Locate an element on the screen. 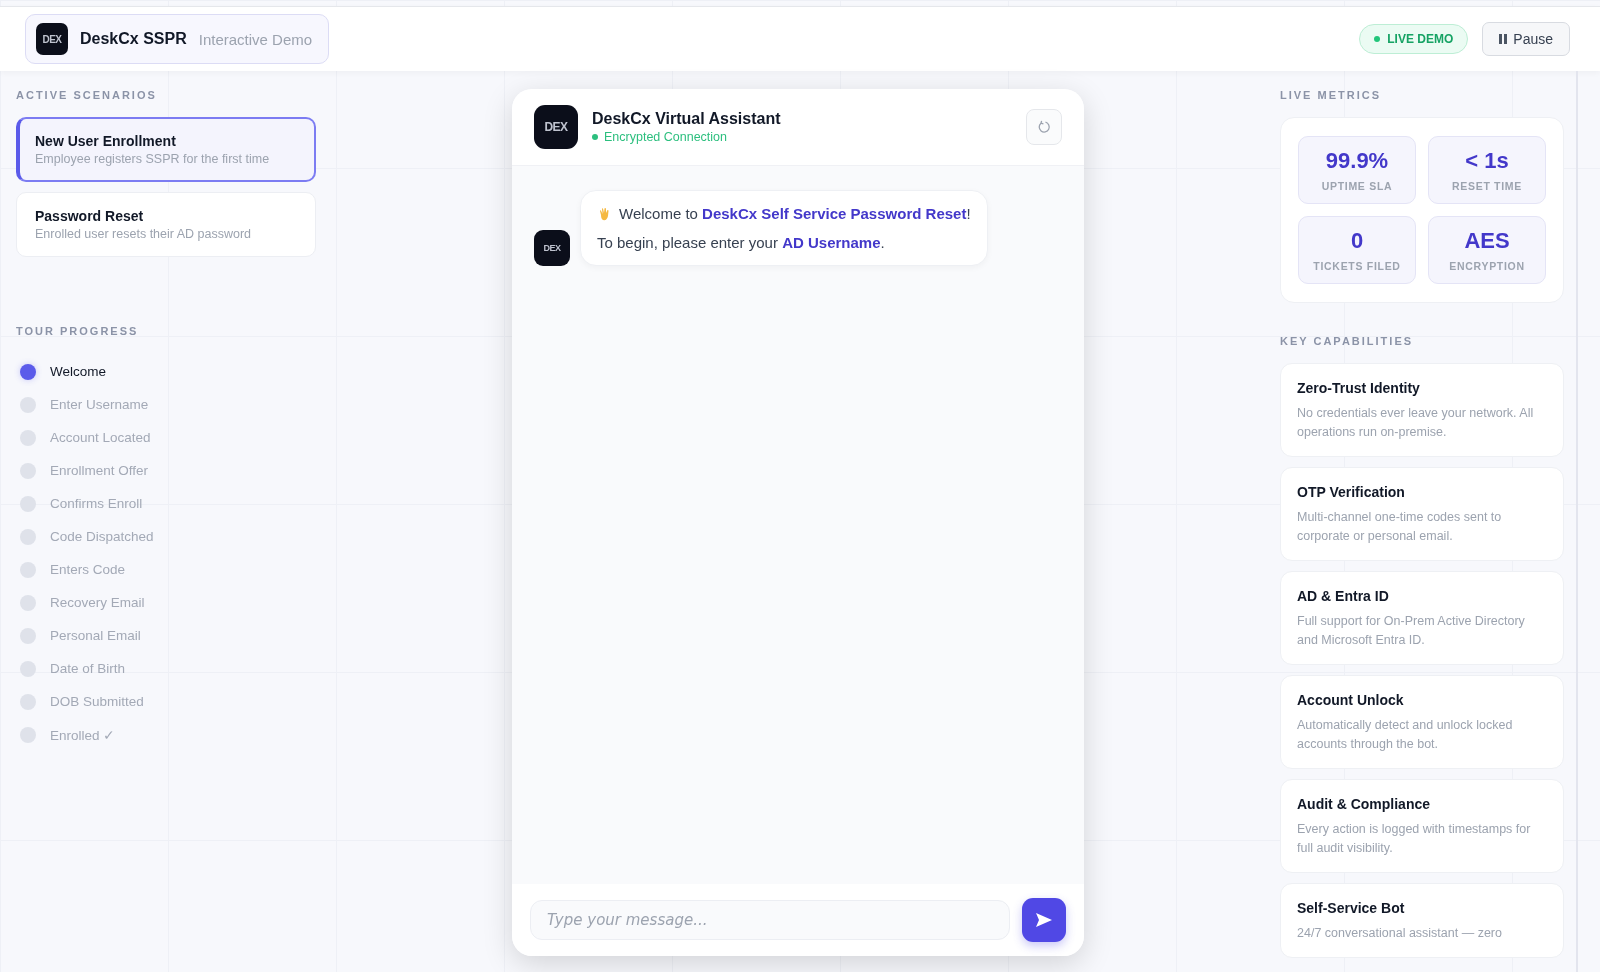  capability-description: Full support for On-Prem Active Directory and Microsoft Entra ID. is located at coordinates (1411, 631).